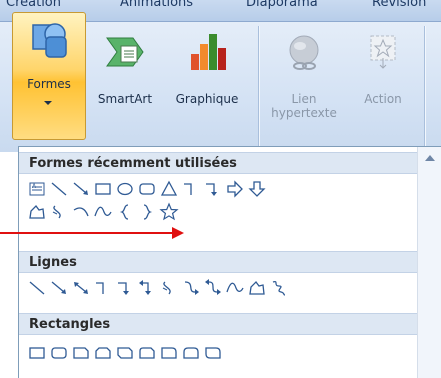 The height and width of the screenshot is (378, 441). What do you see at coordinates (430, 158) in the screenshot?
I see `scroll-up-icon` at bounding box center [430, 158].